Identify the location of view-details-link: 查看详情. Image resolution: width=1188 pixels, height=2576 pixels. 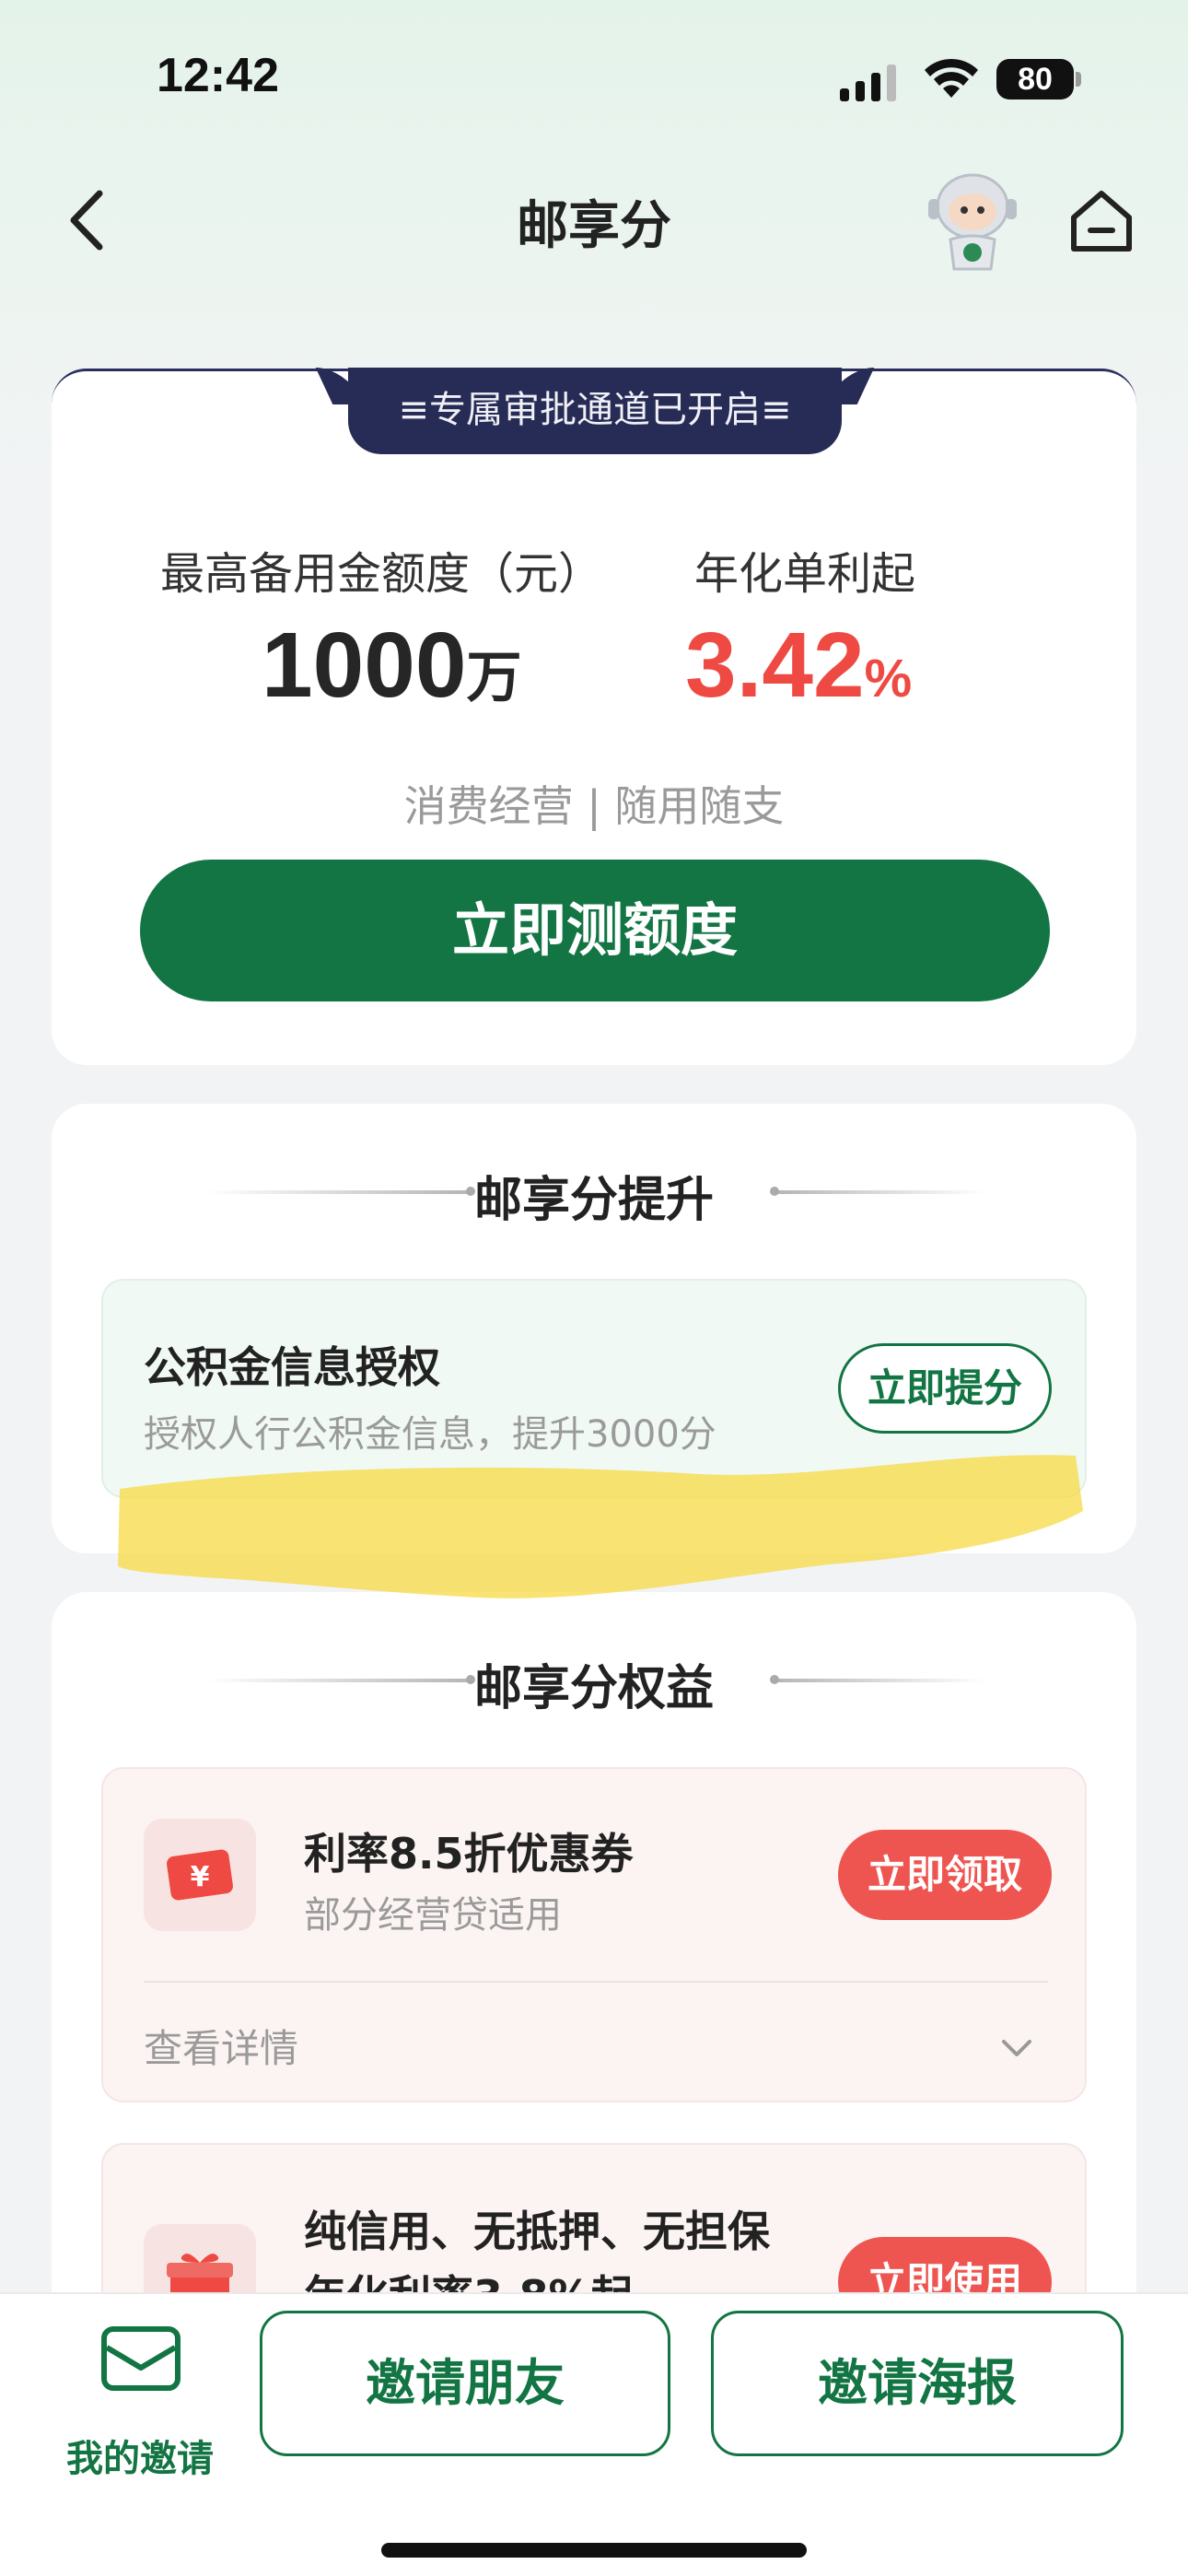
(221, 2046).